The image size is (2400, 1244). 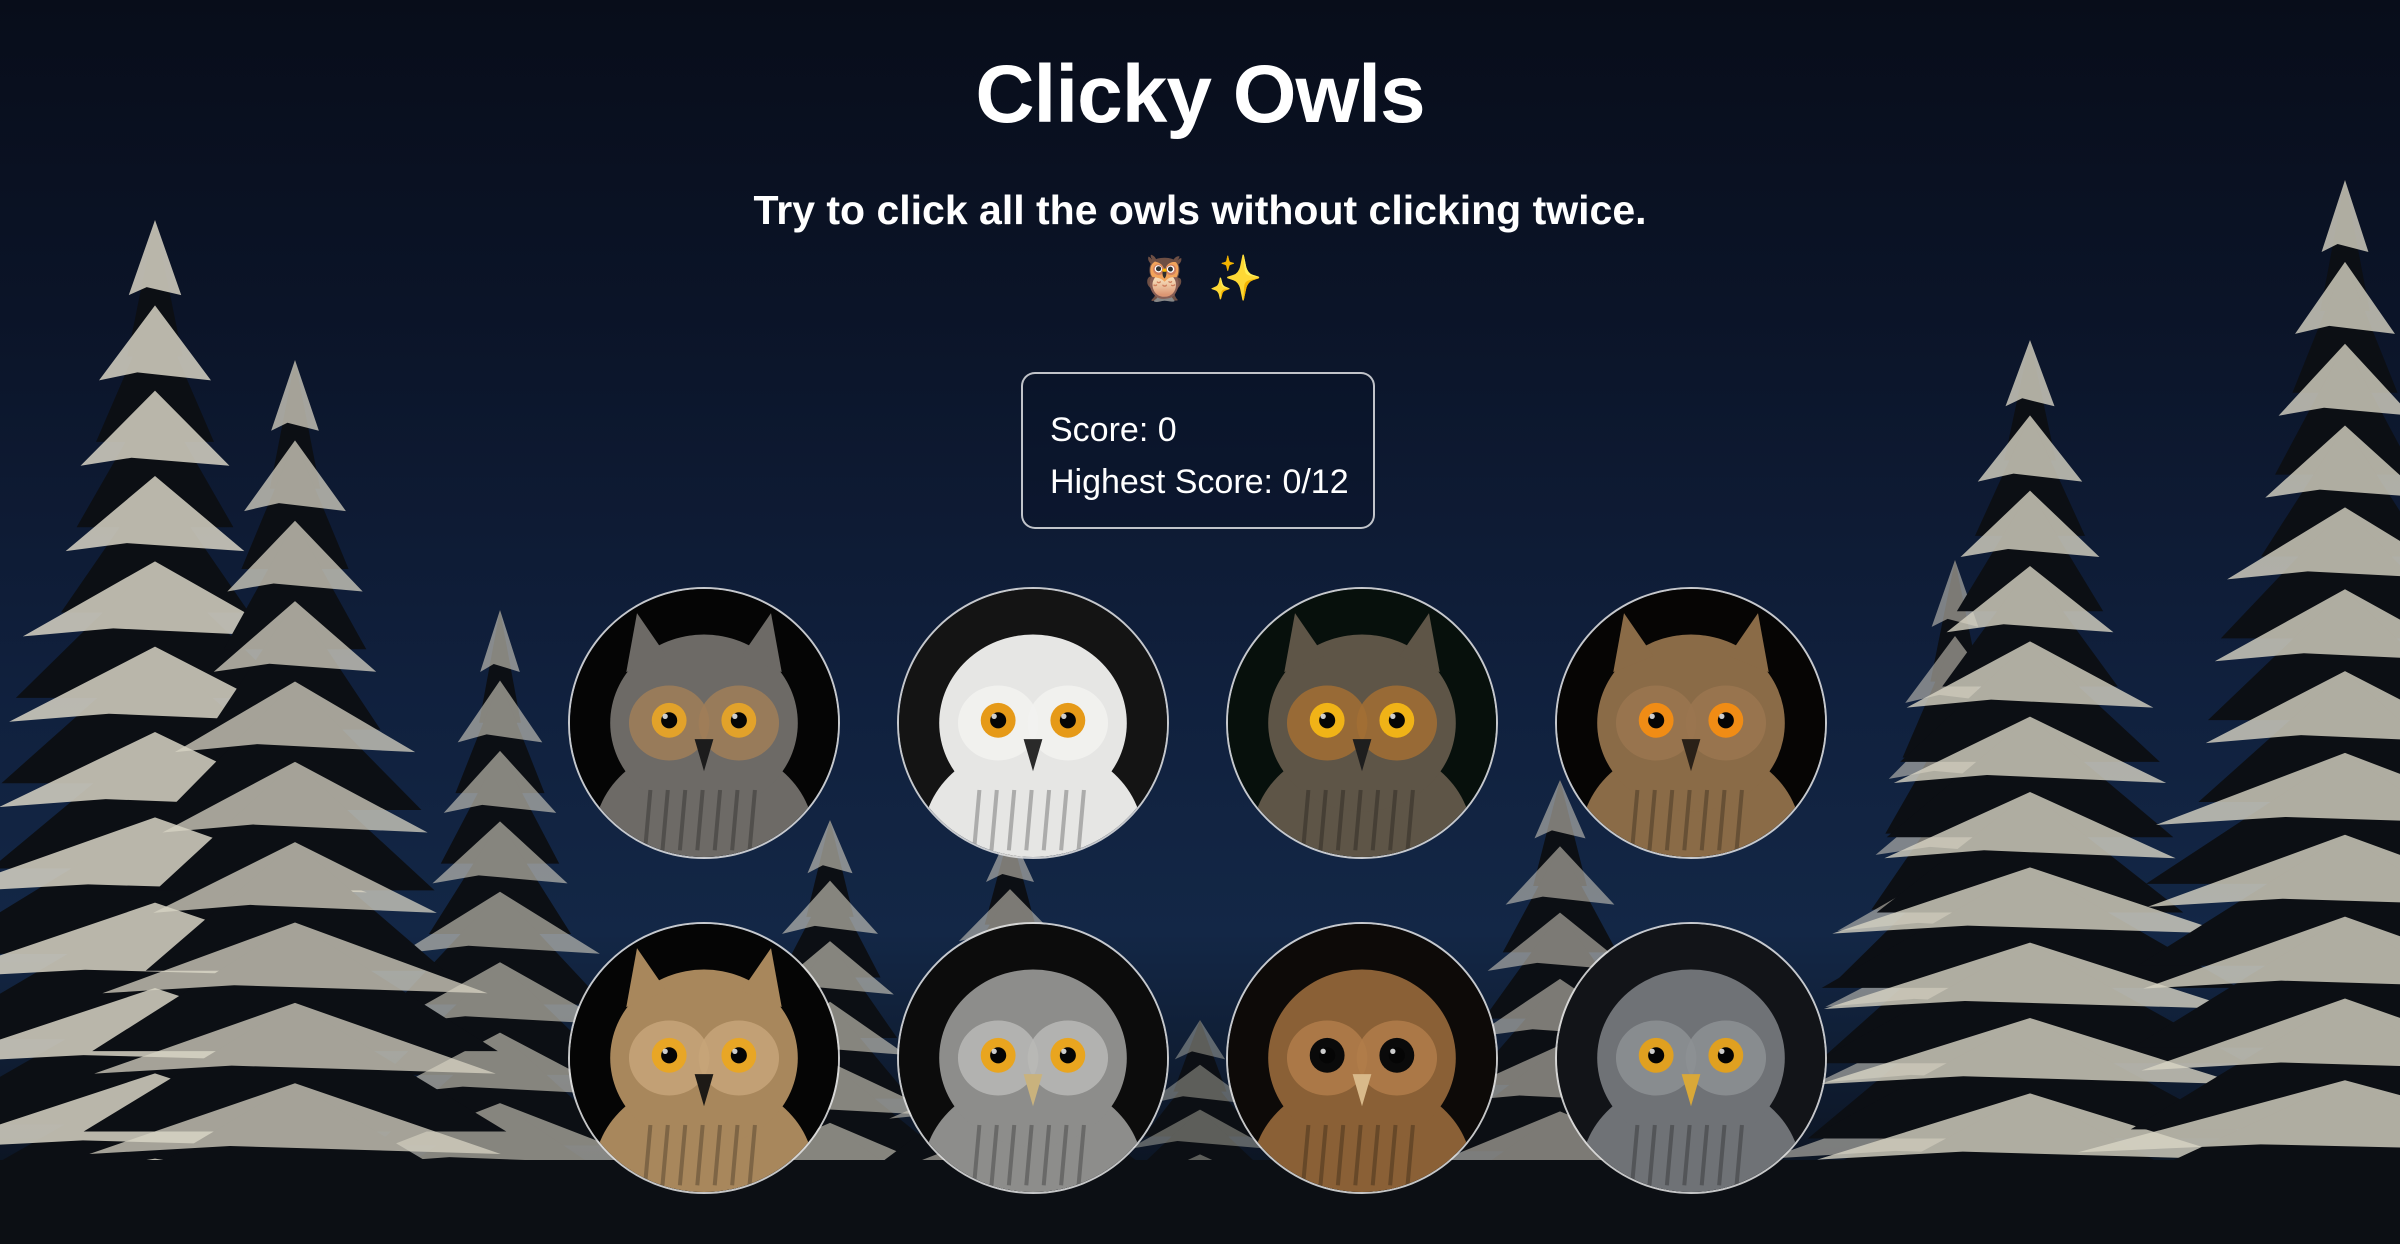 I want to click on owl-card-snowy-owl, so click(x=1033, y=723).